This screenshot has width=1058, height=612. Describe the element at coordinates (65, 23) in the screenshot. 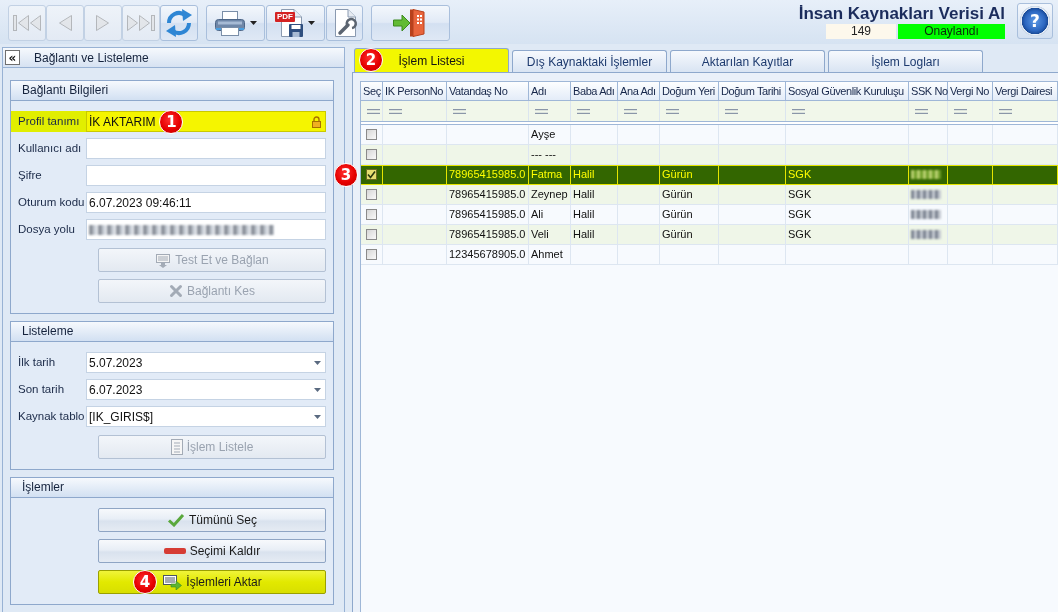

I see `left-triangle-icon` at that location.